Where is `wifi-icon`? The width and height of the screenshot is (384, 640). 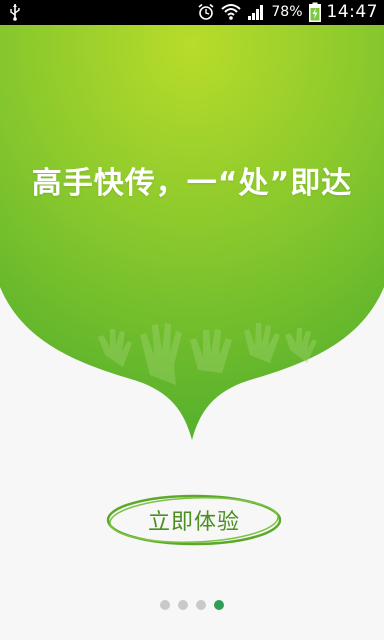
wifi-icon is located at coordinates (231, 12).